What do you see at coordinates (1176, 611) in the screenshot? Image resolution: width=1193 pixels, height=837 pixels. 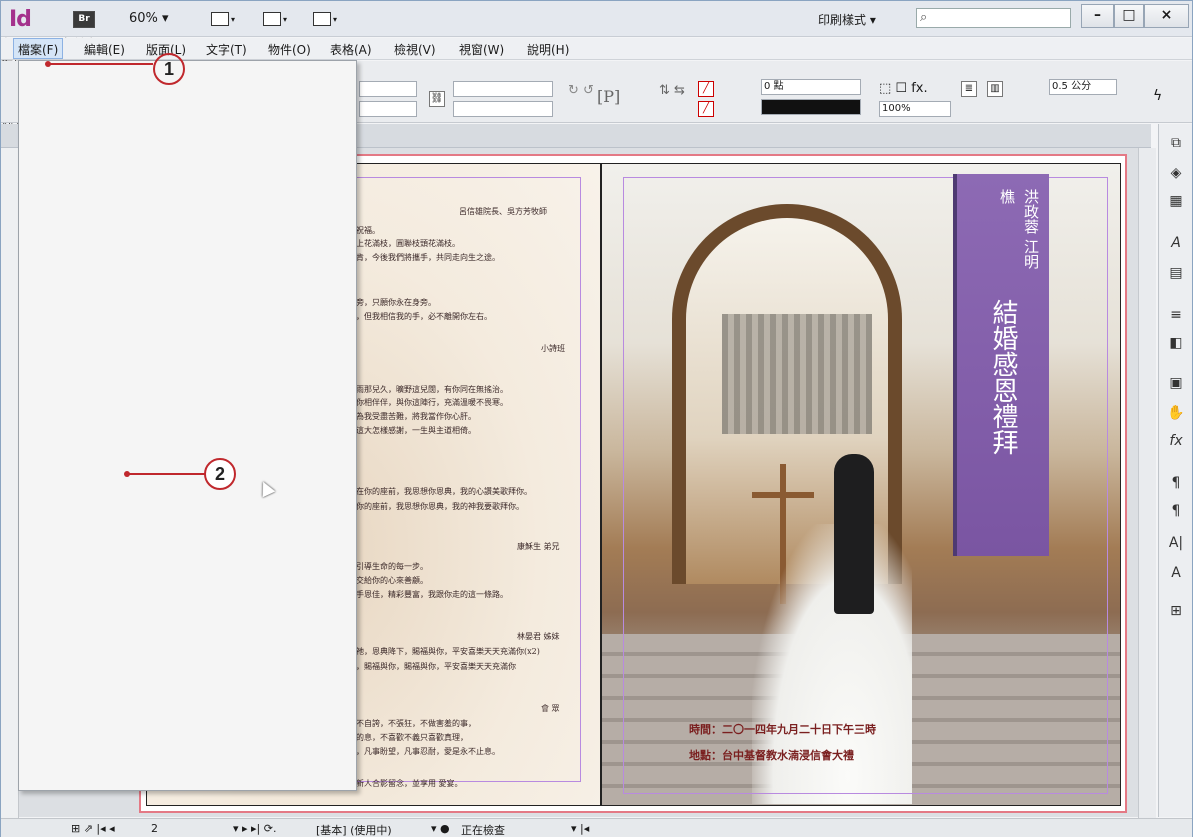 I see `table-panel-icon: ⊞` at bounding box center [1176, 611].